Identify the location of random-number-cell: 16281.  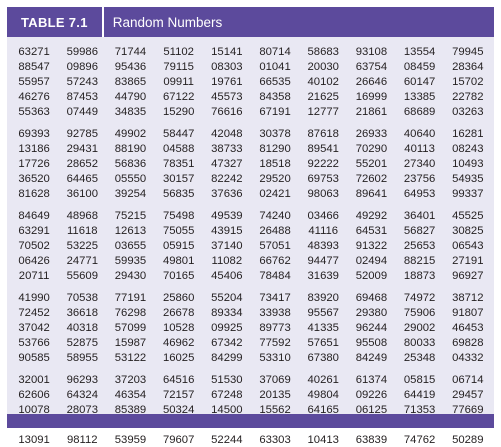
(468, 133).